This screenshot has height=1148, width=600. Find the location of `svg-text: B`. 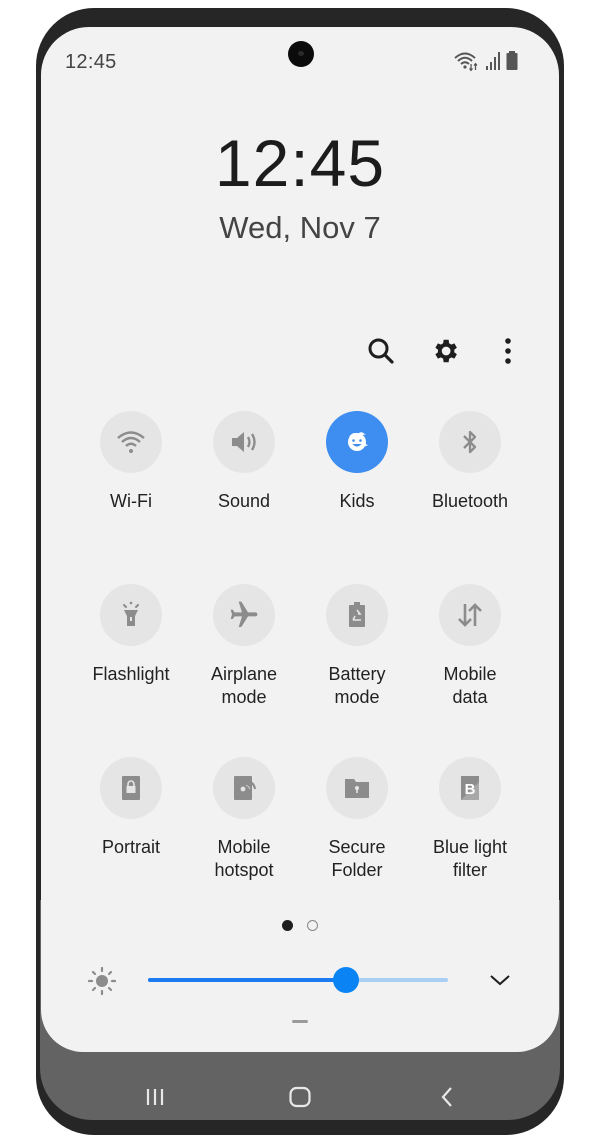

svg-text: B is located at coordinates (470, 789).